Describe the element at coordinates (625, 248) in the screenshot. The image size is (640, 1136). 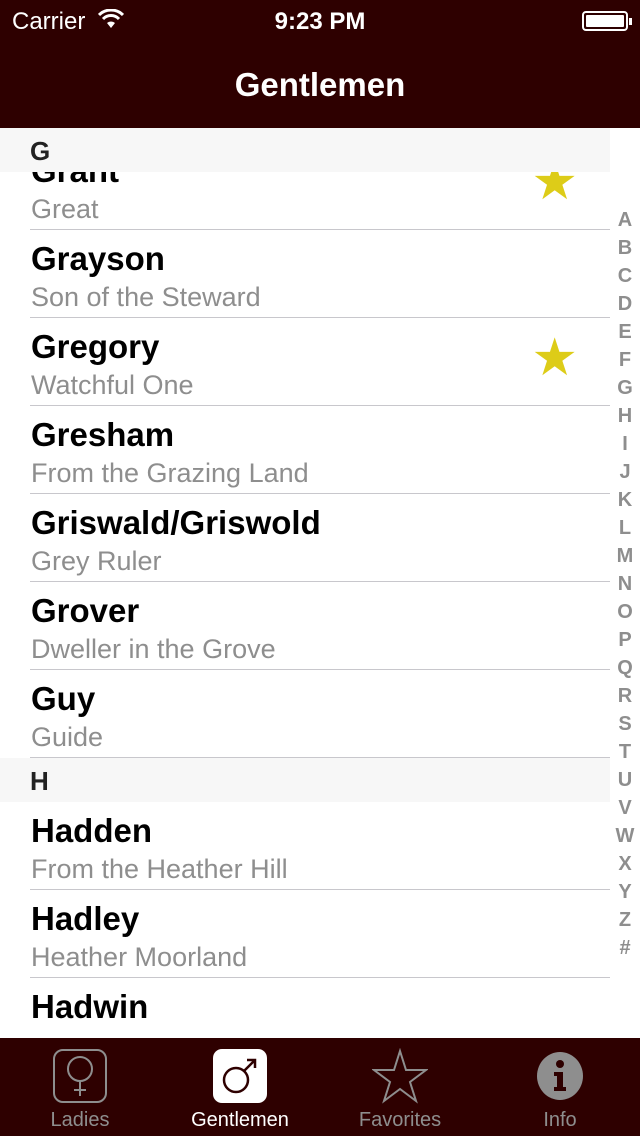
I see `index-letter: B` at that location.